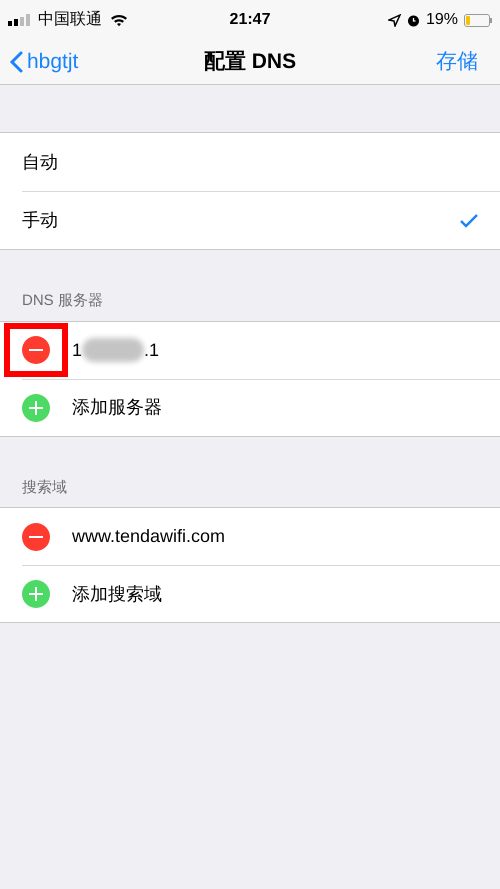 The height and width of the screenshot is (889, 500). Describe the element at coordinates (261, 220) in the screenshot. I see `mode-option: 手动` at that location.